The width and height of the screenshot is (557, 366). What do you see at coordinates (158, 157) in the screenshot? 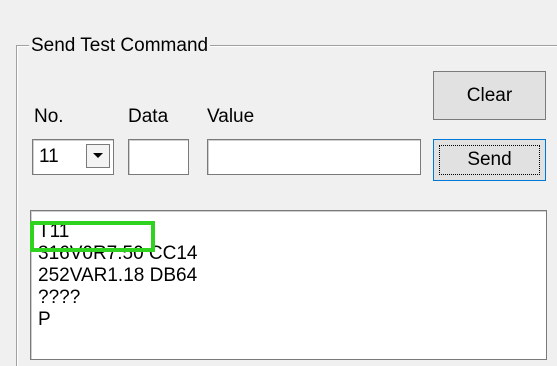
I see `data-input` at bounding box center [158, 157].